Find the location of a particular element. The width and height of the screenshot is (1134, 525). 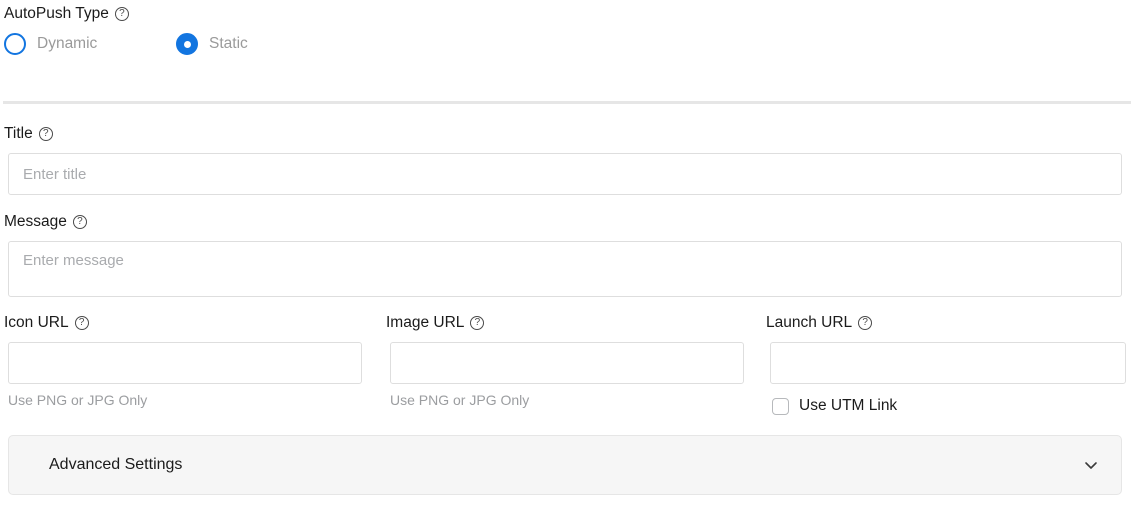

image-url-label: Image URL is located at coordinates (566, 323).